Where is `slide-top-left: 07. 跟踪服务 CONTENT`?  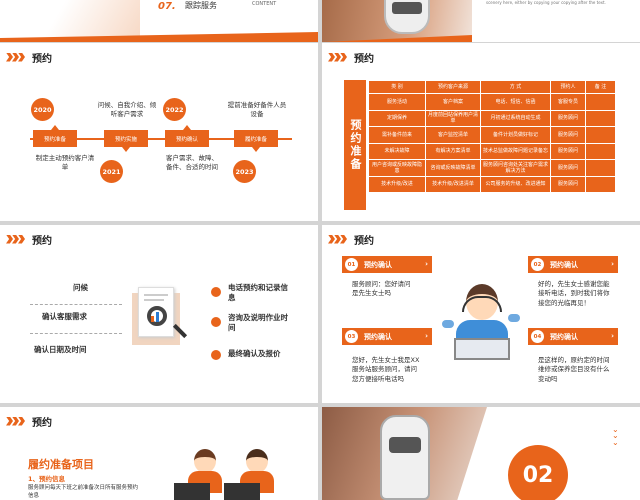 slide-top-left: 07. 跟踪服务 CONTENT is located at coordinates (159, 21).